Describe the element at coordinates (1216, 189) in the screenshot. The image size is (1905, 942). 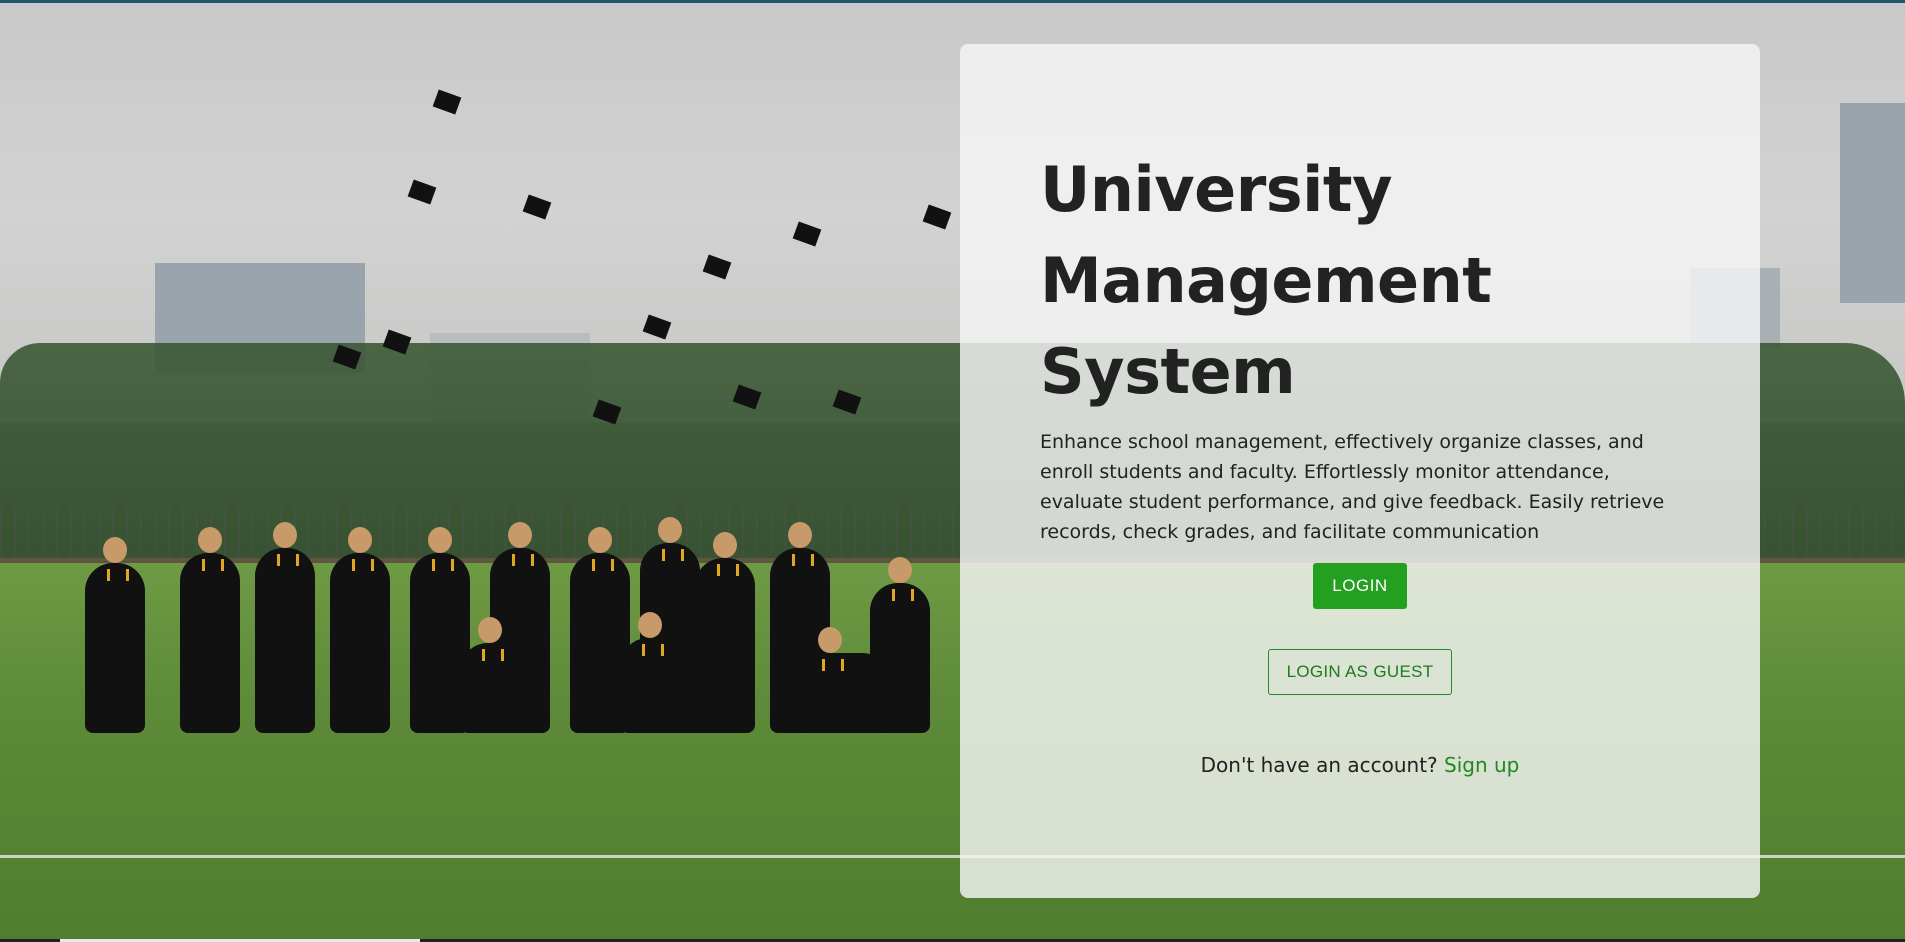
I see `title-line: University` at that location.